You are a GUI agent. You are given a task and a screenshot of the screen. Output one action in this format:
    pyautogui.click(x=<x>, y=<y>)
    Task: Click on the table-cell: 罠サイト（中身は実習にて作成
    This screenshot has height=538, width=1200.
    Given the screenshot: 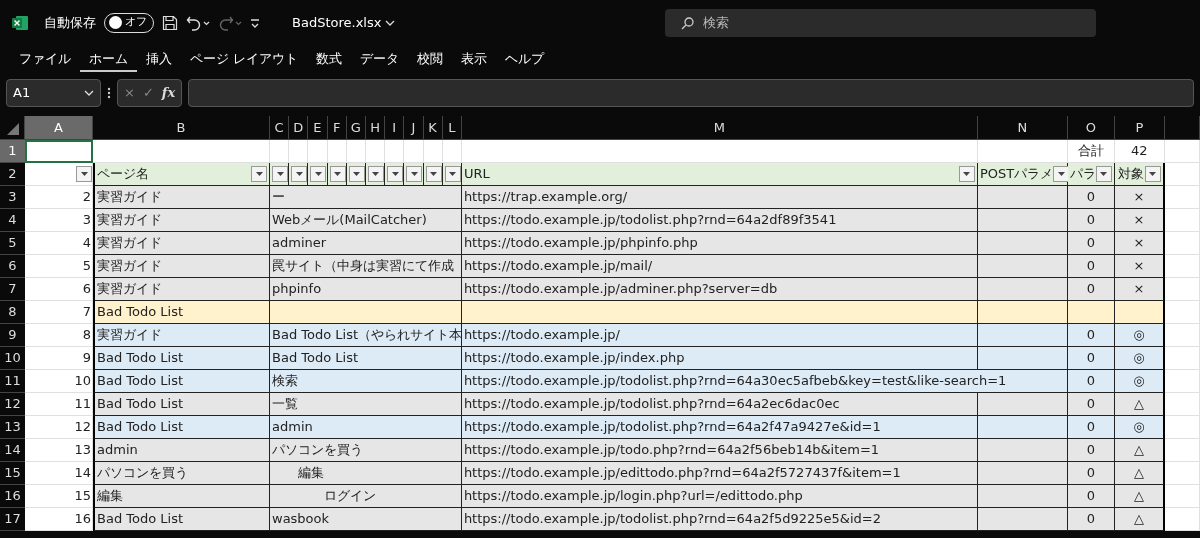 What is the action you would take?
    pyautogui.click(x=366, y=266)
    